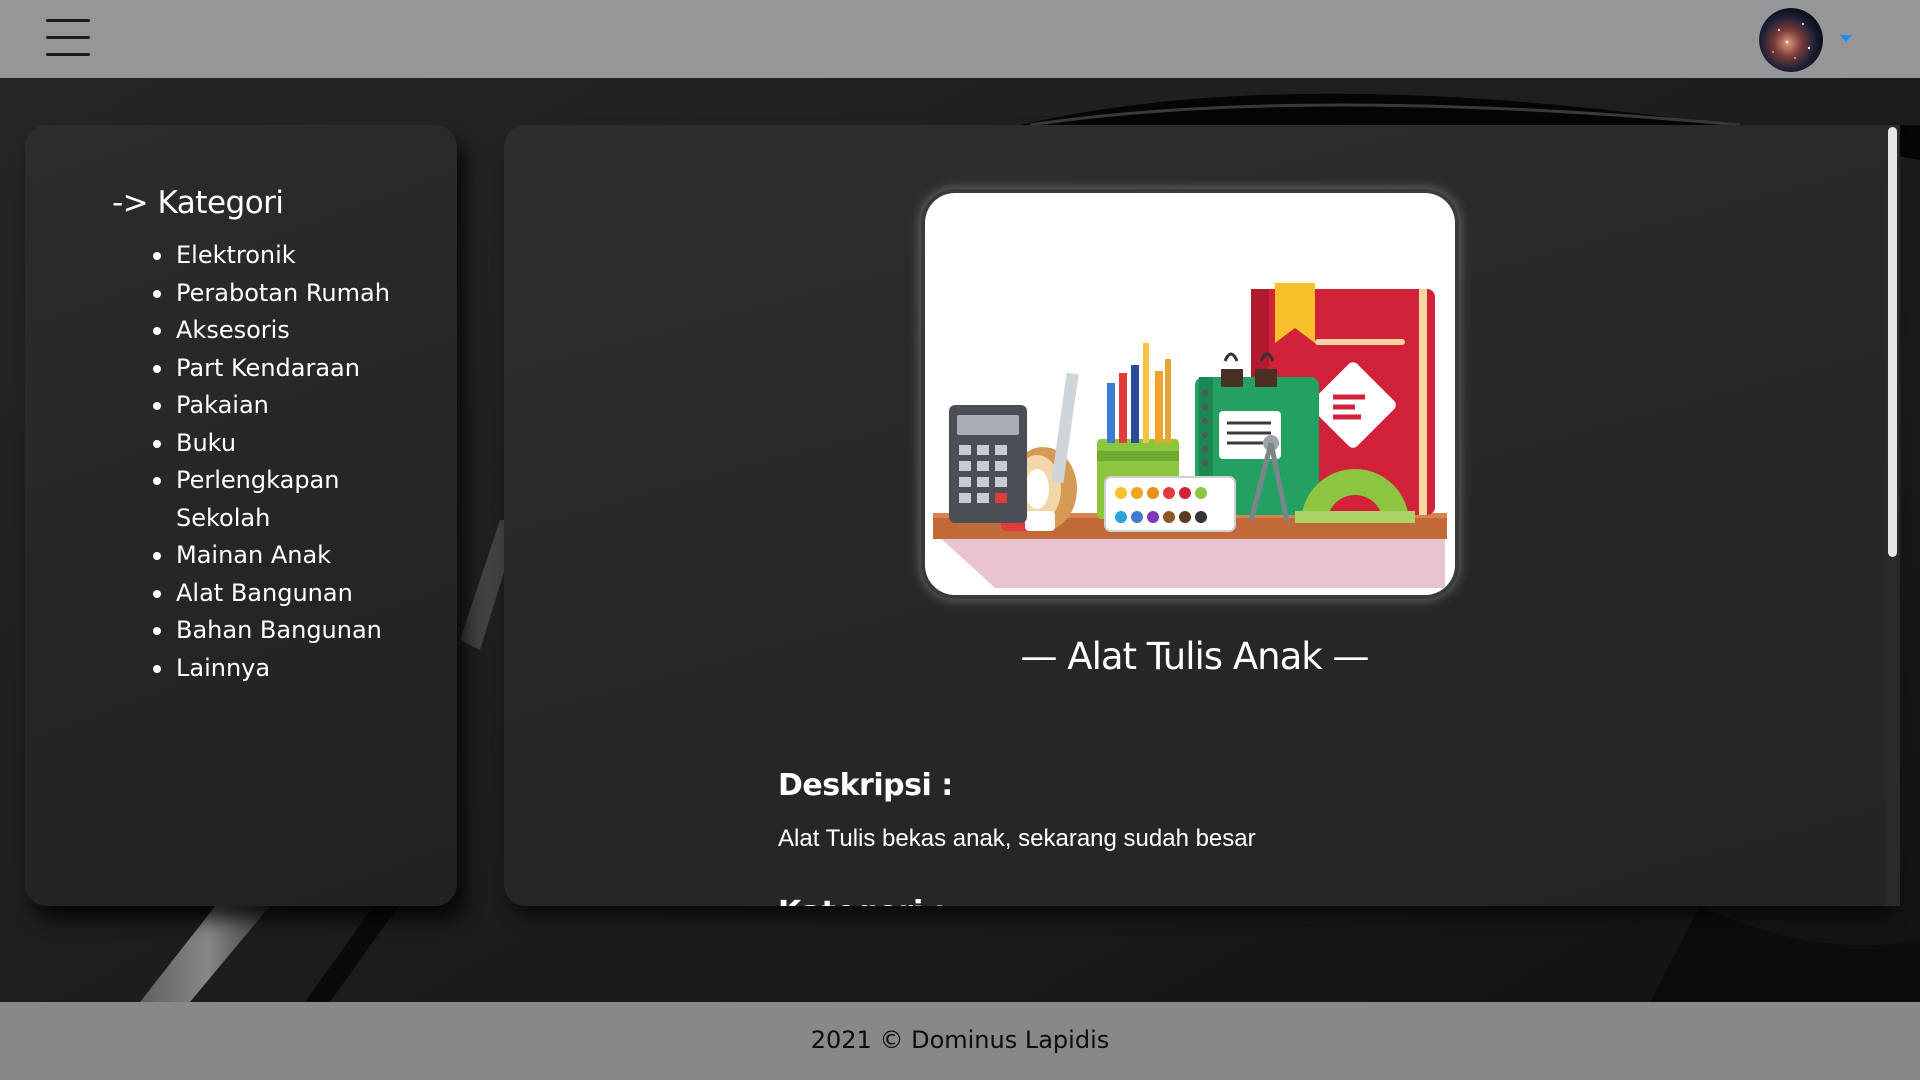 The height and width of the screenshot is (1080, 1920). I want to click on category-item-pakaian: Pakaian, so click(284, 406).